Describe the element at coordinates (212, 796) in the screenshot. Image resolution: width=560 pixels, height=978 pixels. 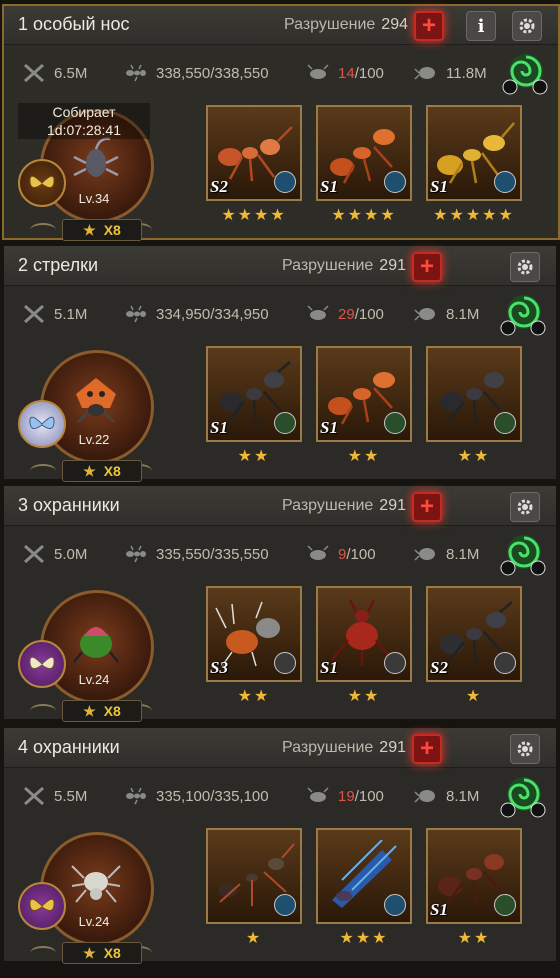
I see `troops-value: 335,100/335,100` at that location.